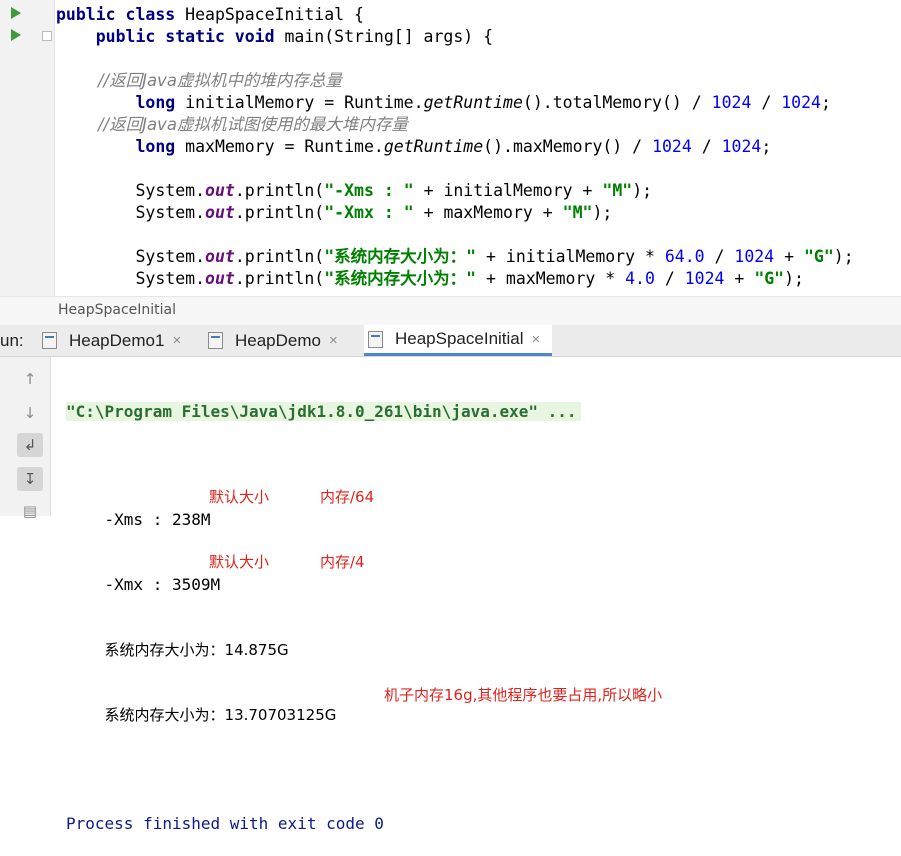 Image resolution: width=901 pixels, height=856 pixels. I want to click on annotation: 内存/4, so click(342, 561).